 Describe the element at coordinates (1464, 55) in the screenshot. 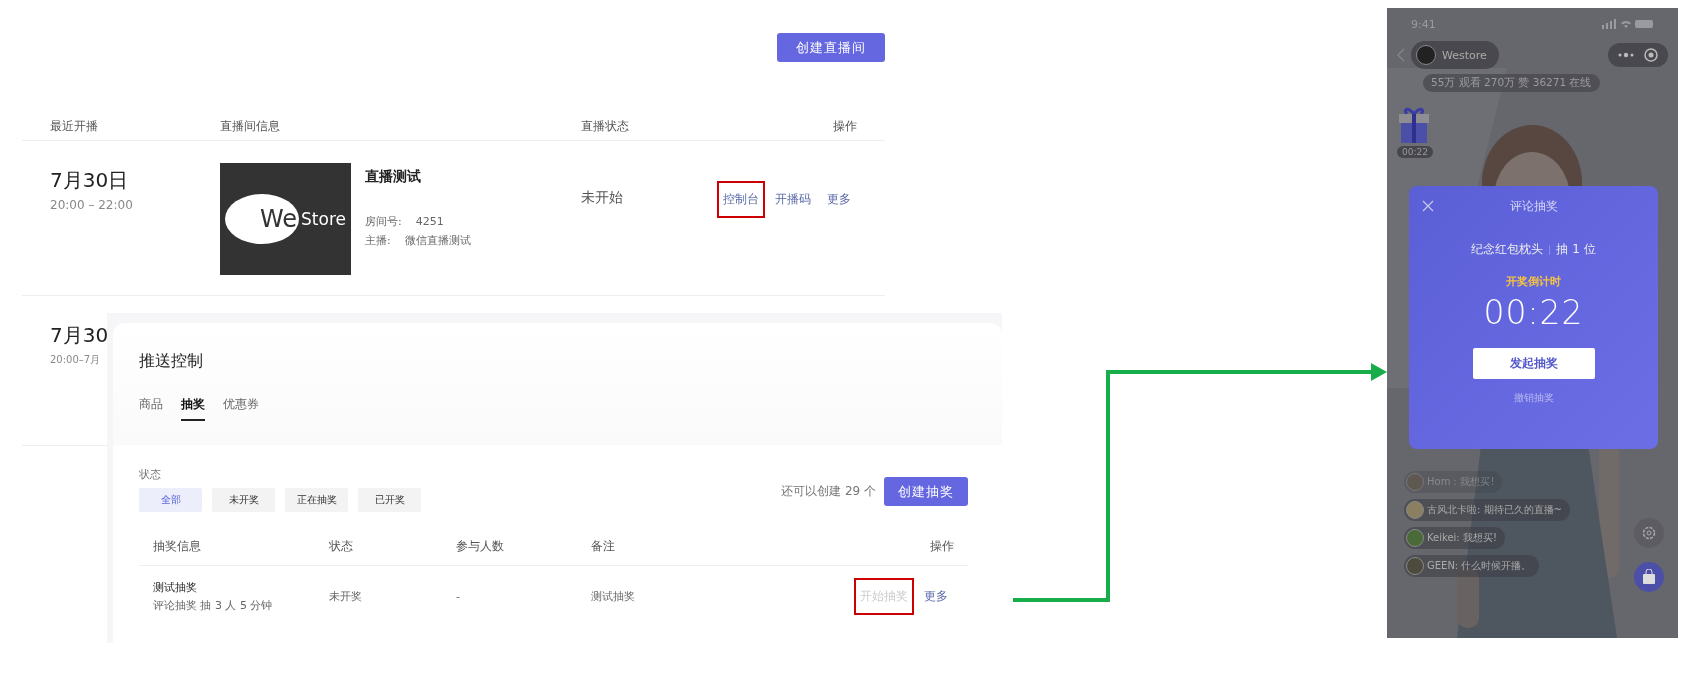

I see `account-name: Westore` at that location.